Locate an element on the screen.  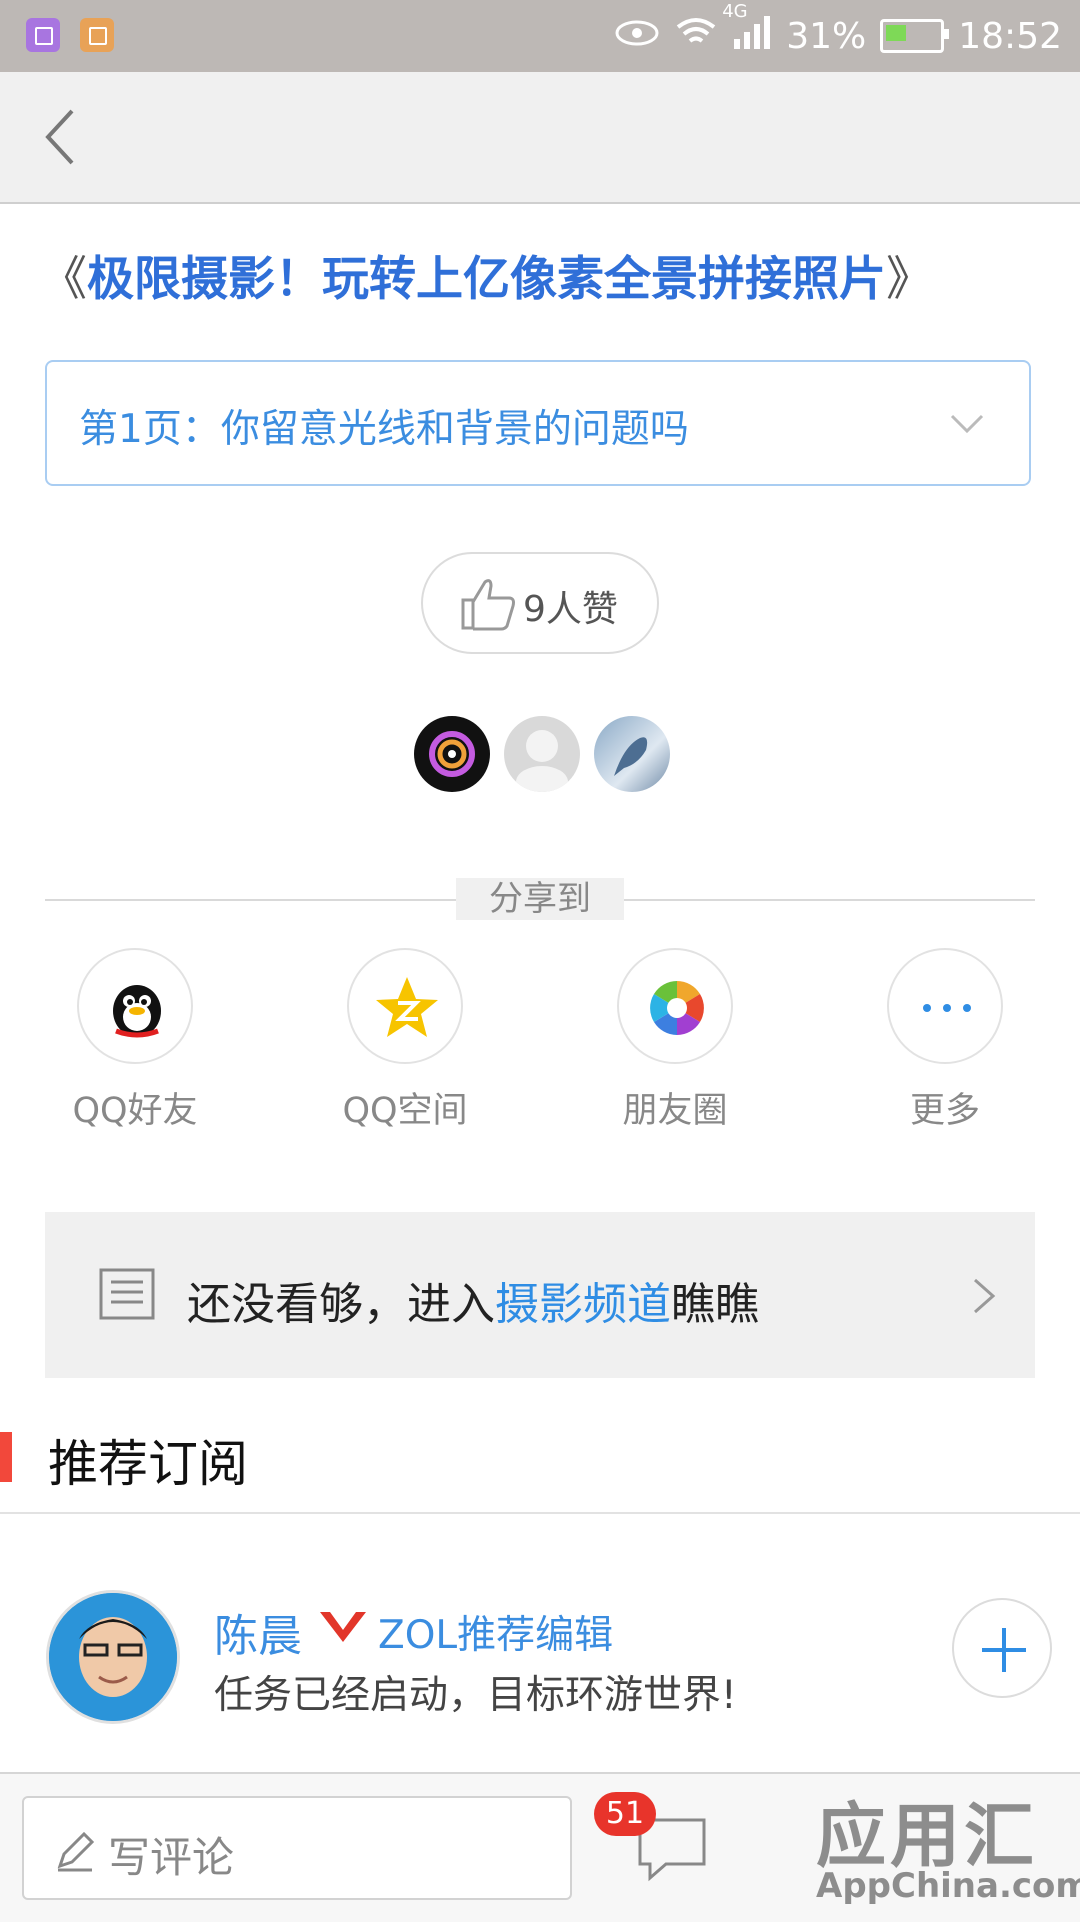
eye-comfort-icon is located at coordinates (637, 36).